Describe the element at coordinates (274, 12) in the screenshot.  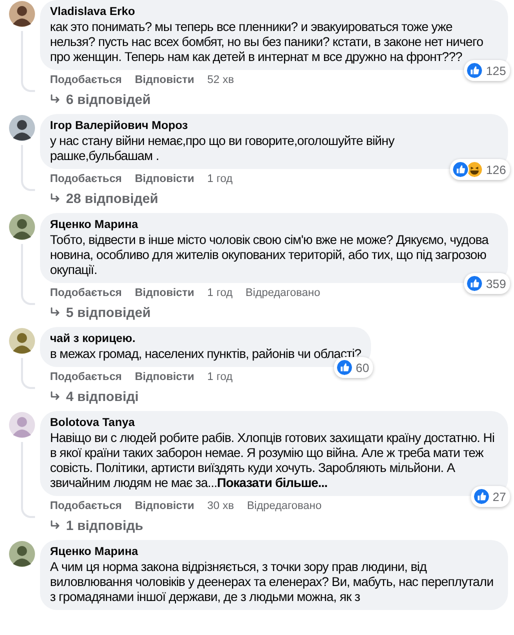
I see `author-name: Vladislava Erko` at that location.